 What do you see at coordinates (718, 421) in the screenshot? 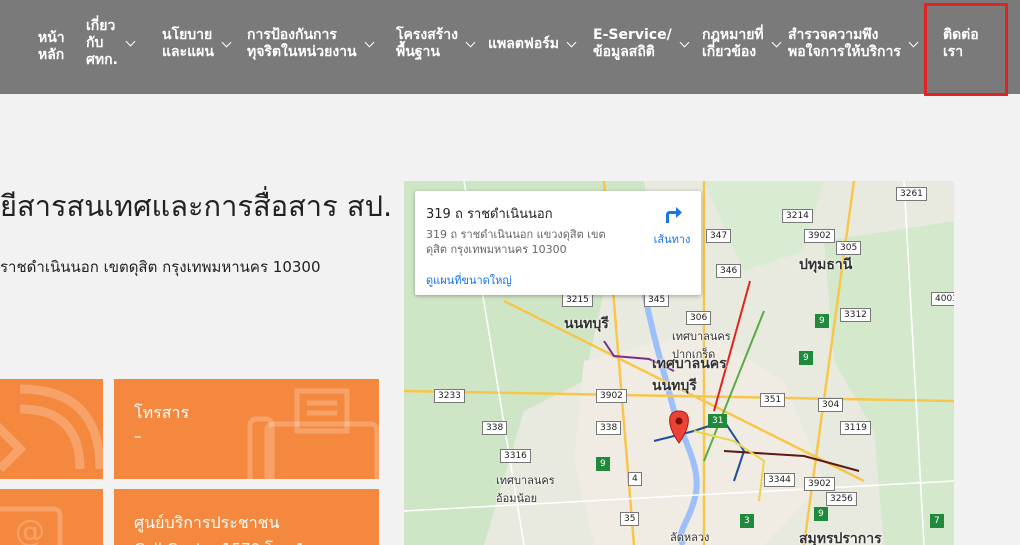
I see `road-shield: 31` at bounding box center [718, 421].